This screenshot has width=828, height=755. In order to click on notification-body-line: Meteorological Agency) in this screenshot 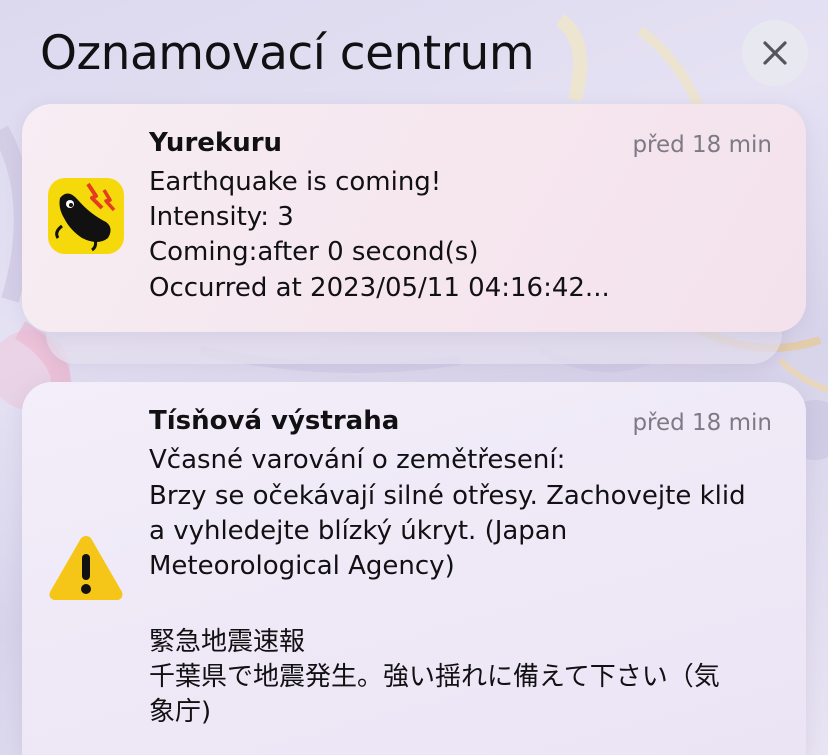, I will do `click(302, 566)`.